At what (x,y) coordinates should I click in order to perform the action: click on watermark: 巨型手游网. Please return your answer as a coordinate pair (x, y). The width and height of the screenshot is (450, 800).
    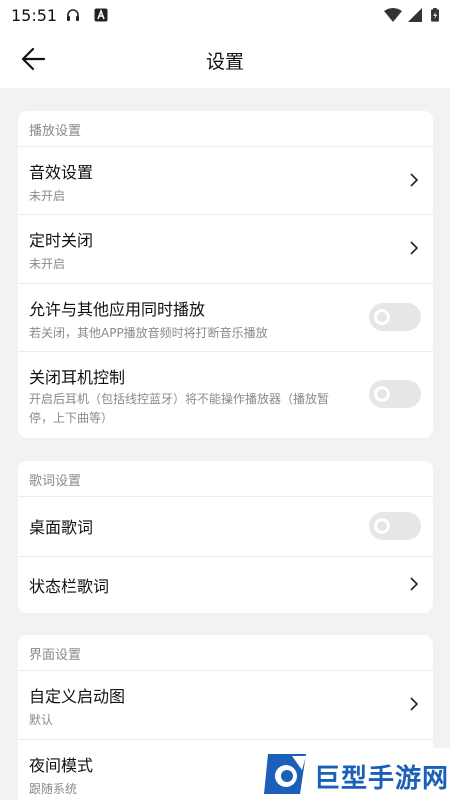
    Looking at the image, I should click on (353, 774).